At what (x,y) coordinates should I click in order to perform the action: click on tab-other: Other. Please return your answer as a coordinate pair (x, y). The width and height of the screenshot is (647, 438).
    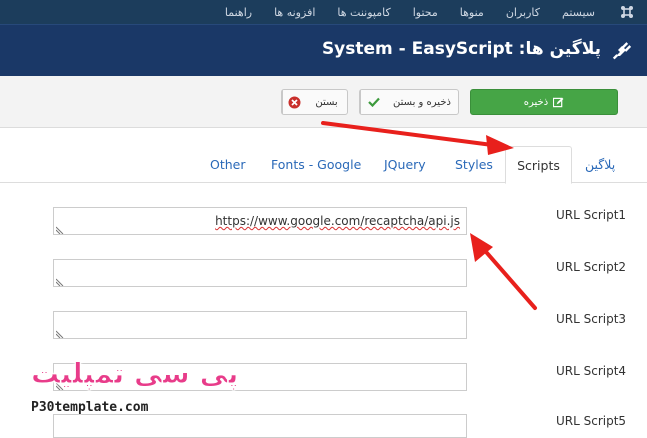
    Looking at the image, I should click on (228, 164).